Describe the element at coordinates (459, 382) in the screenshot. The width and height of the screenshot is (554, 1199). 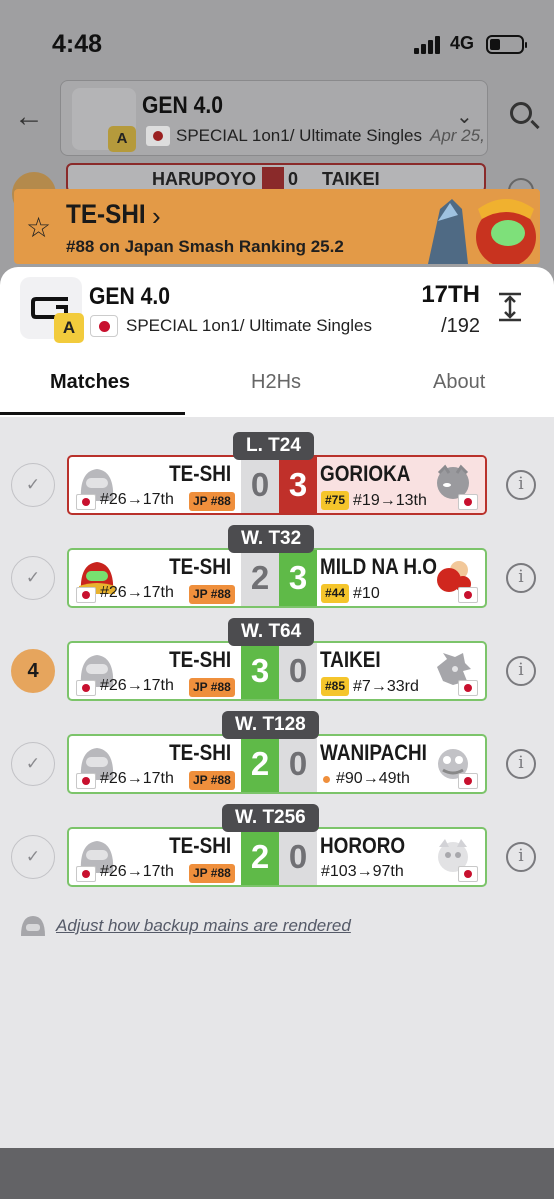
I see `tab-about: About` at that location.